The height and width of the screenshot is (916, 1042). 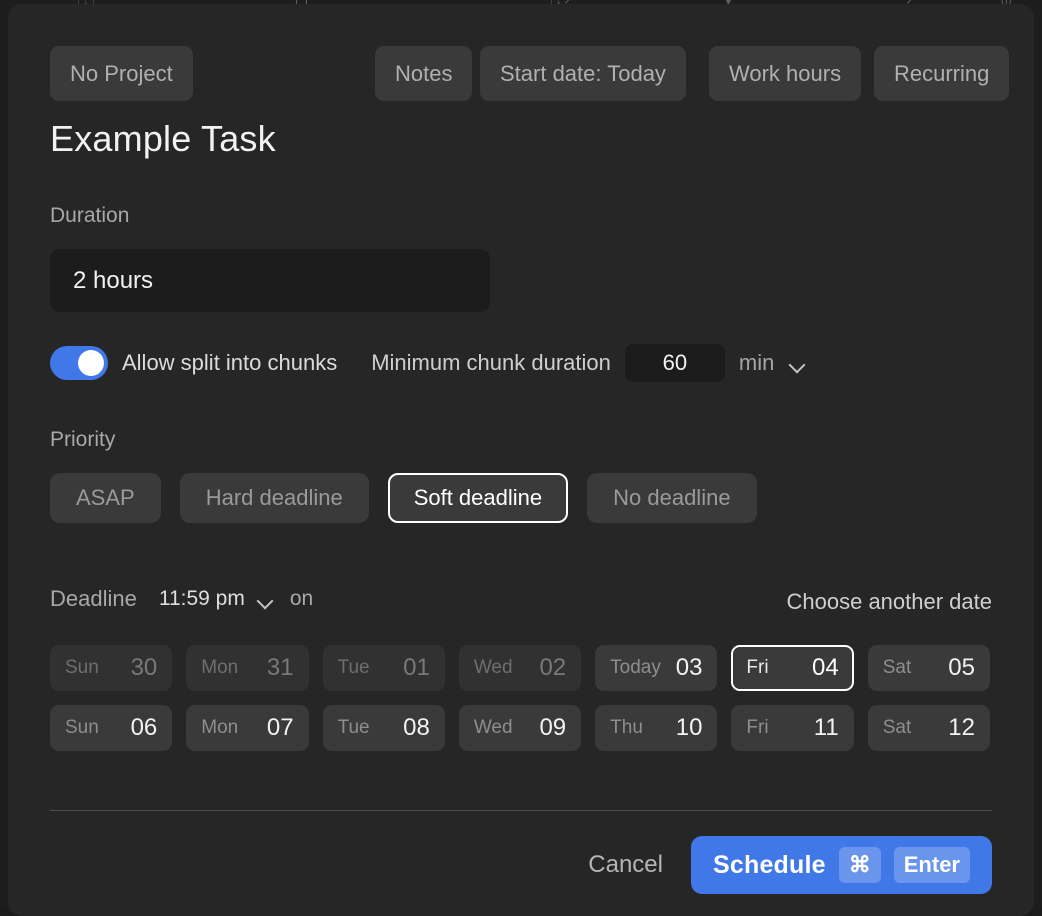 What do you see at coordinates (625, 865) in the screenshot?
I see `cancel-button: Cancel` at bounding box center [625, 865].